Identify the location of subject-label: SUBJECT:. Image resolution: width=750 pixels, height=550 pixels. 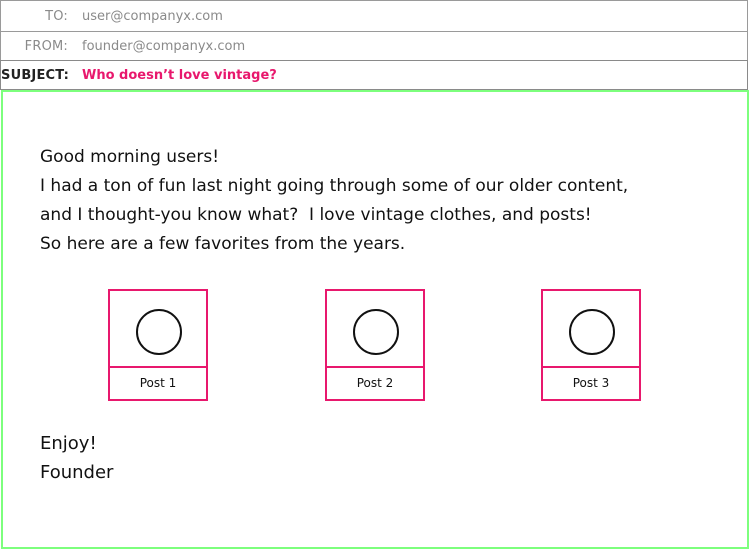
(35, 75).